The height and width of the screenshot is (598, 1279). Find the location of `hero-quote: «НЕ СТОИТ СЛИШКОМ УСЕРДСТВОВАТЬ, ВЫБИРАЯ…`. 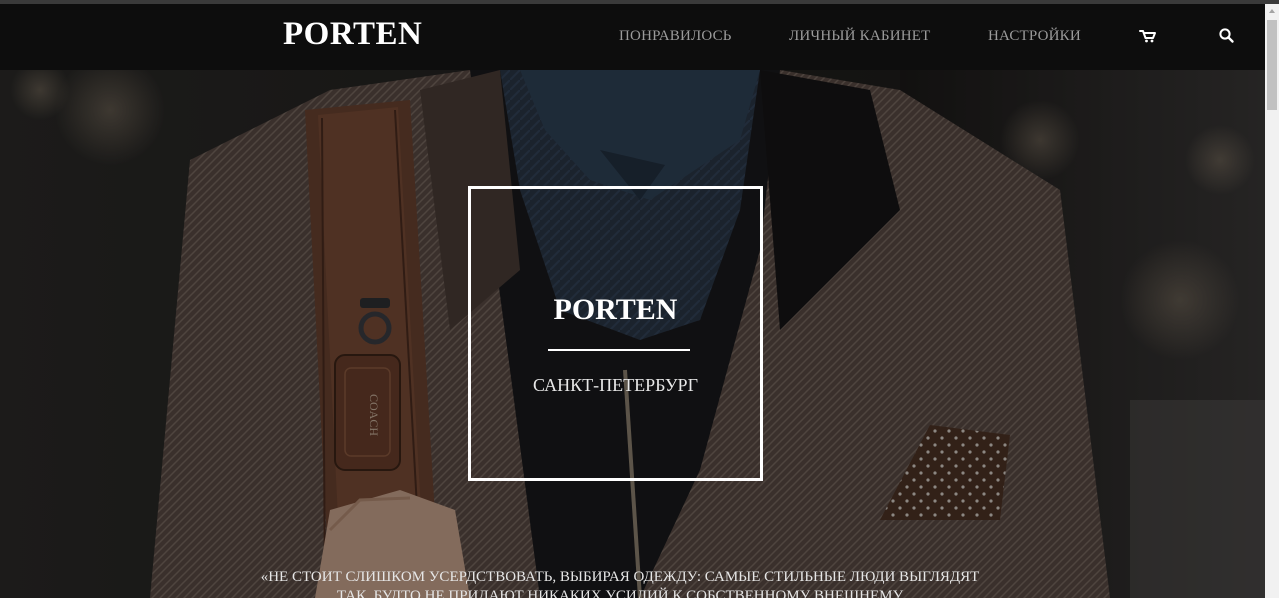

hero-quote: «НЕ СТОИТ СЛИШКОМ УСЕРДСТВОВАТЬ, ВЫБИРАЯ… is located at coordinates (620, 583).